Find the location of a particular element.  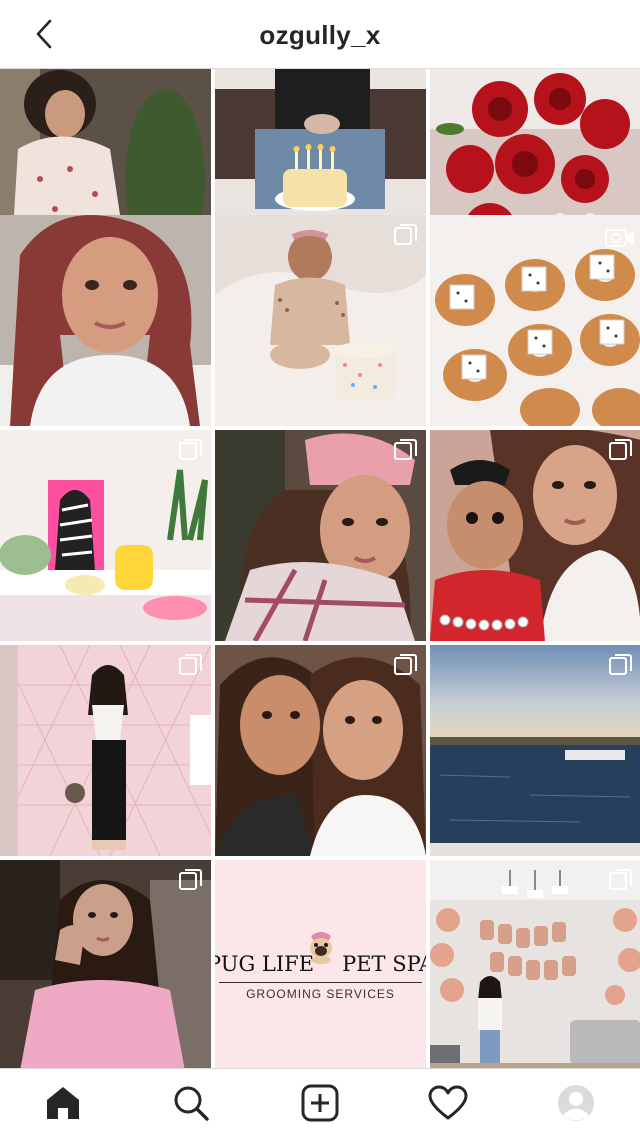

nav-search-button is located at coordinates (191, 1103).